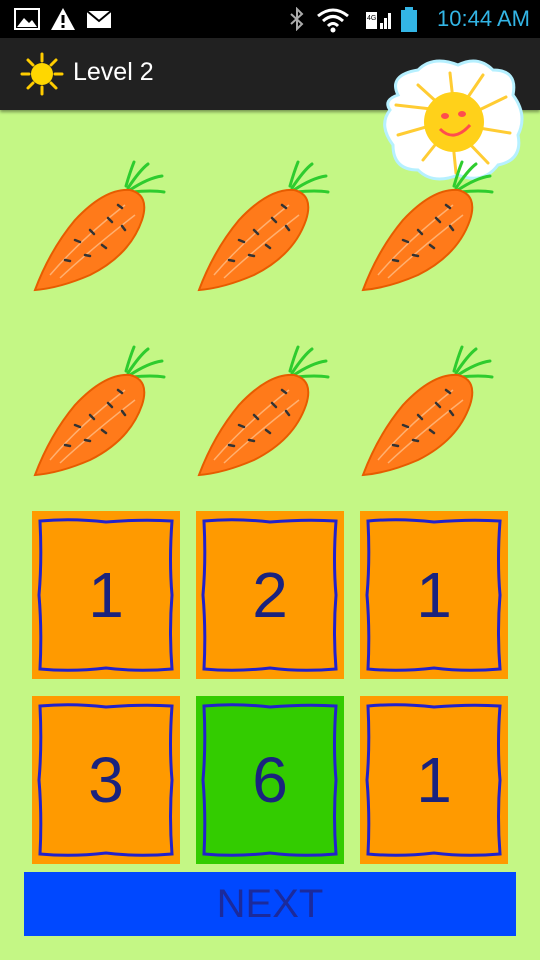  Describe the element at coordinates (297, 19) in the screenshot. I see `bluetooth-icon` at that location.